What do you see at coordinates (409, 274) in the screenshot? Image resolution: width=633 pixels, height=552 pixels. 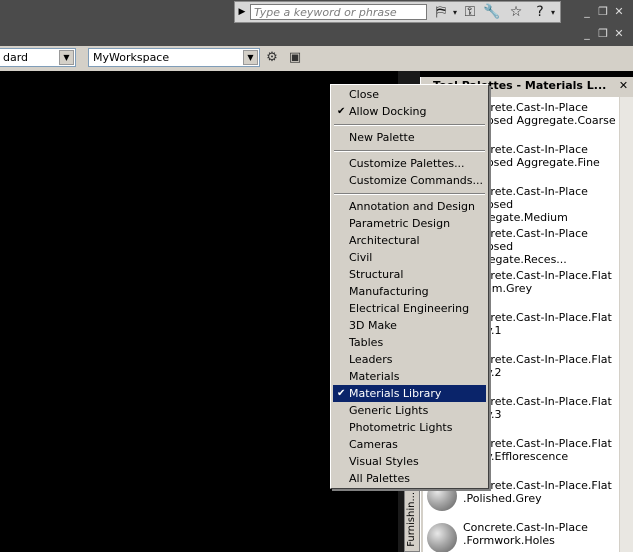 I see `menu-item-structural: Structural` at bounding box center [409, 274].